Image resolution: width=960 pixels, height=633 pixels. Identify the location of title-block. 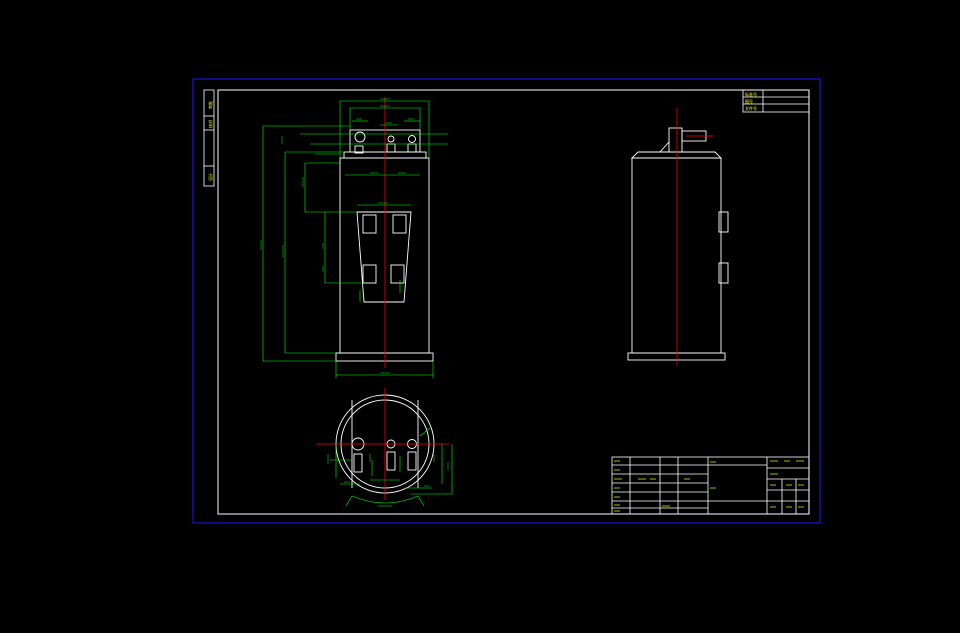
(710, 485).